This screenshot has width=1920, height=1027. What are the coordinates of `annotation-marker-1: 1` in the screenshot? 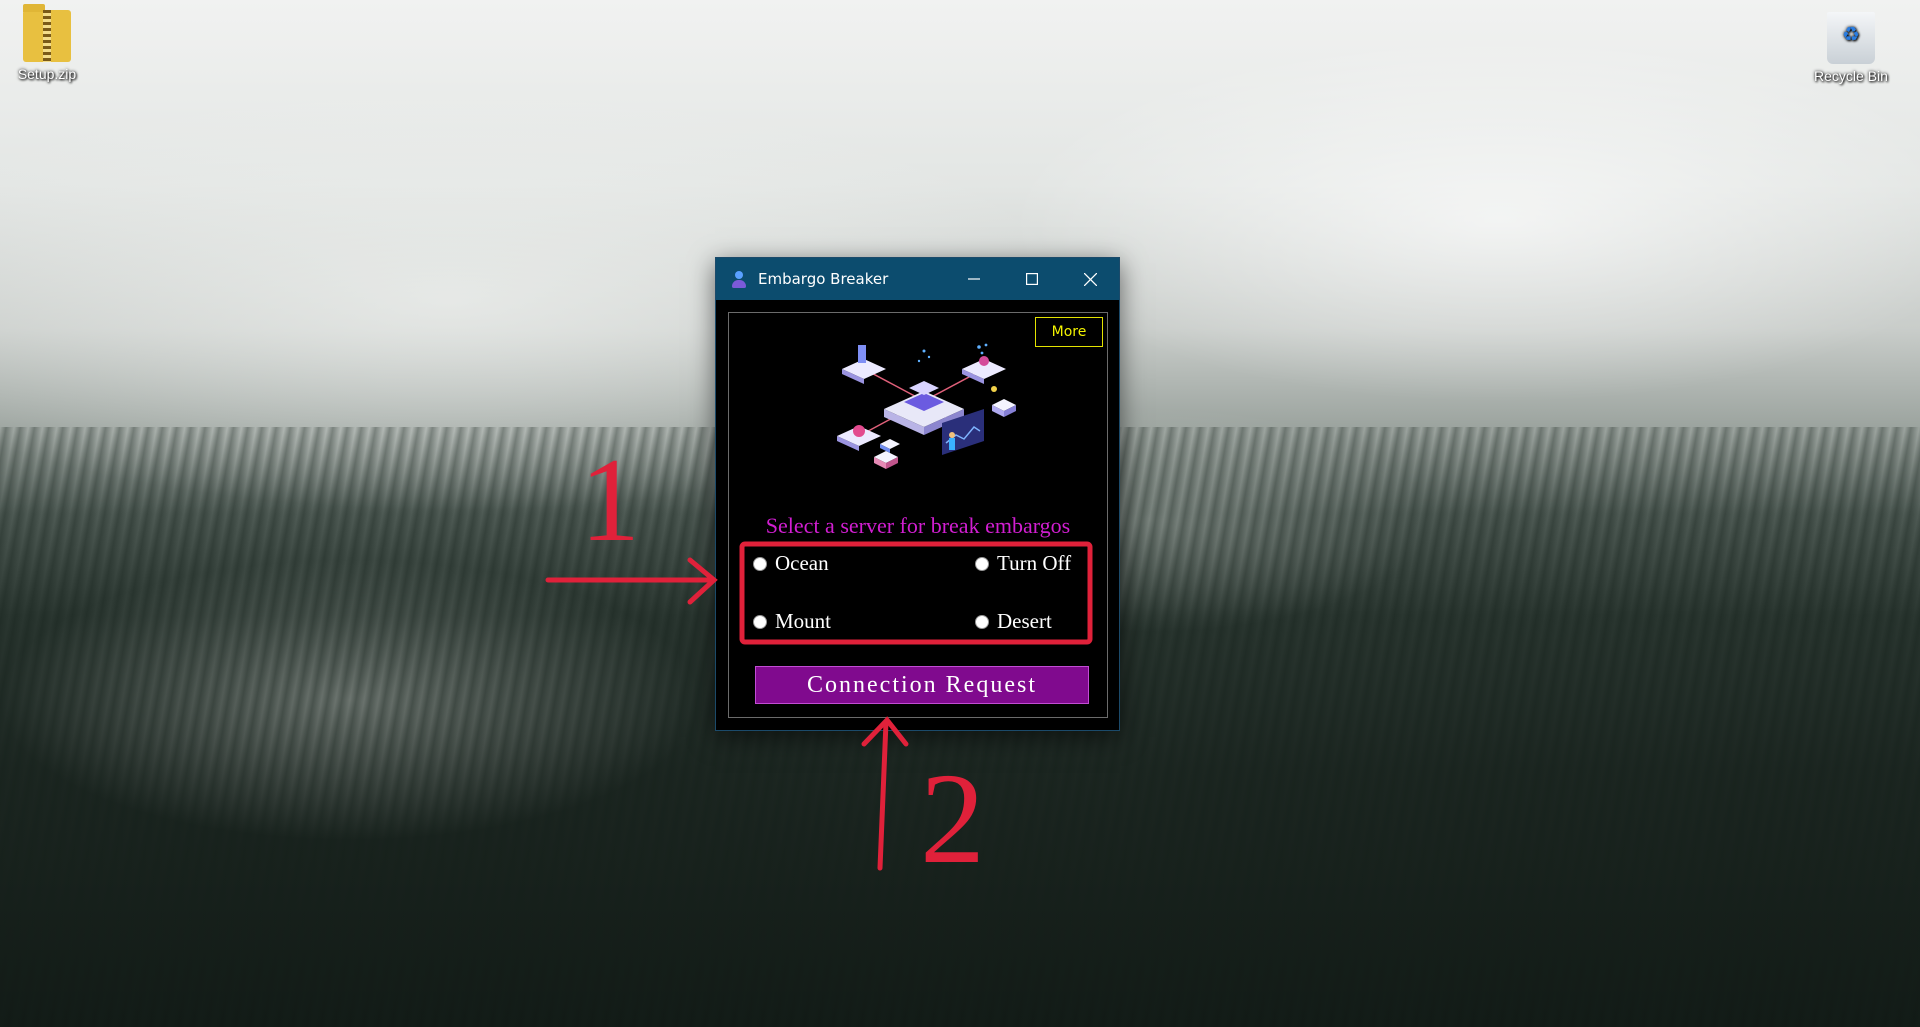 It's located at (610, 499).